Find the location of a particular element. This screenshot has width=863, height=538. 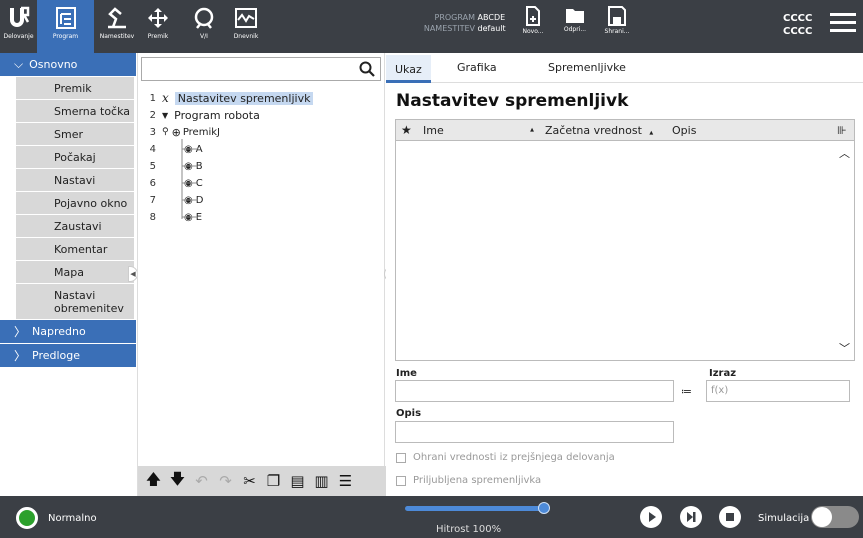

move-icon is located at coordinates (158, 18).